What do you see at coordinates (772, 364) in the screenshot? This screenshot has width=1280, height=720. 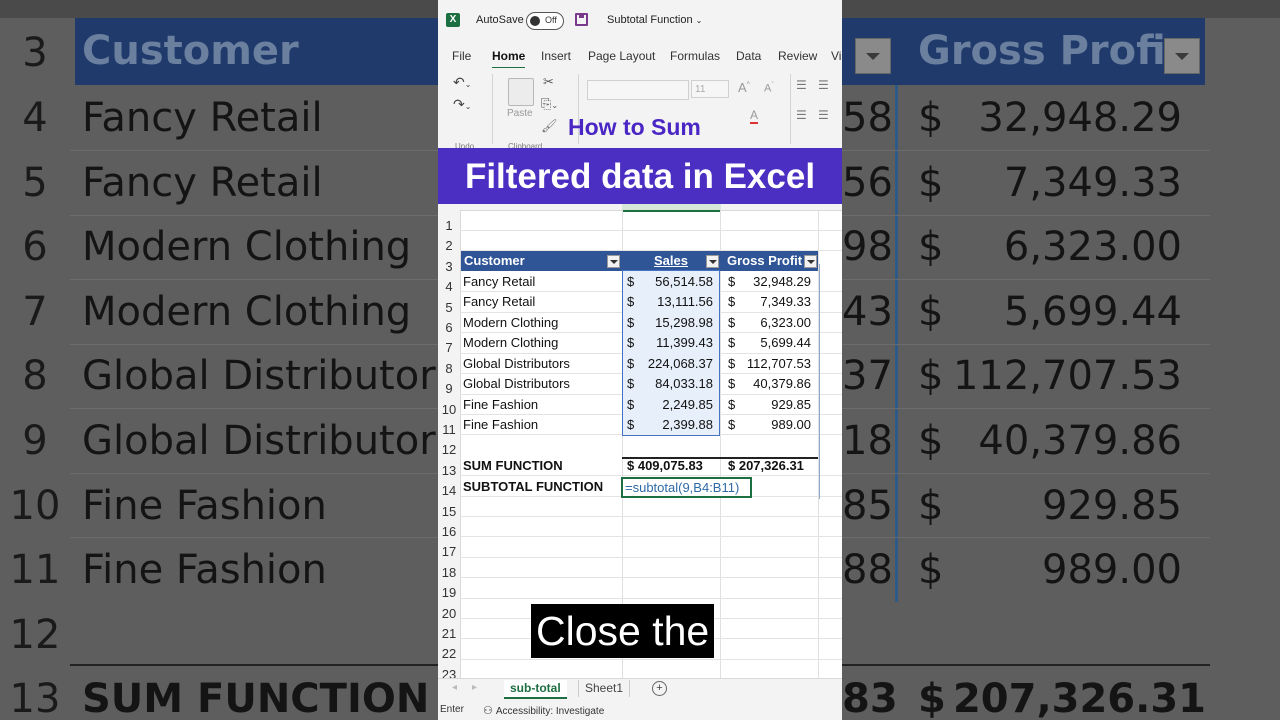 I see `gross-profit-cell: 112,707.53` at bounding box center [772, 364].